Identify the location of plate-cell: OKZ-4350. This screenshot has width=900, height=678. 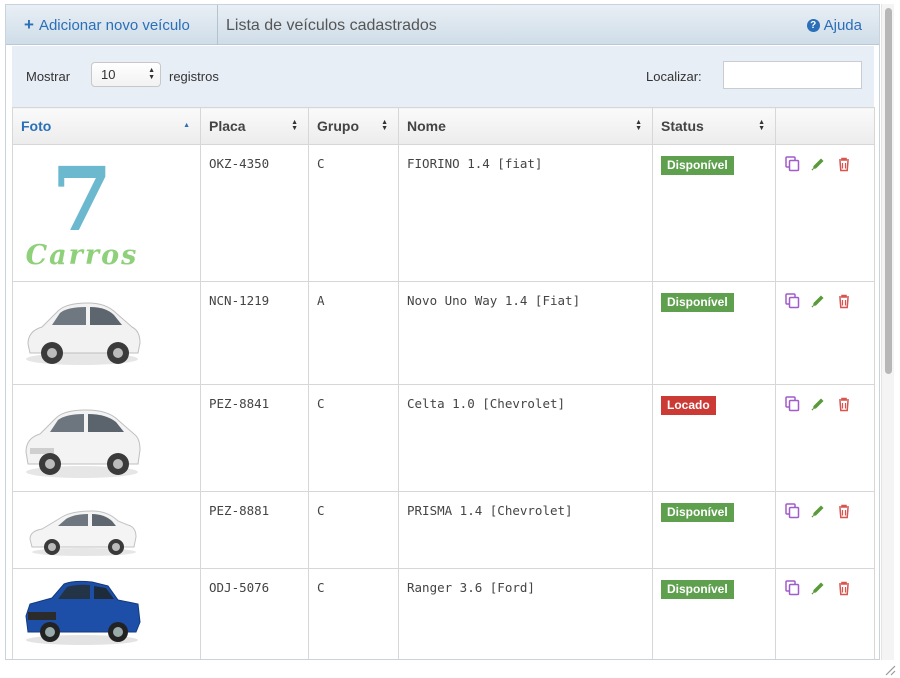
(254, 213).